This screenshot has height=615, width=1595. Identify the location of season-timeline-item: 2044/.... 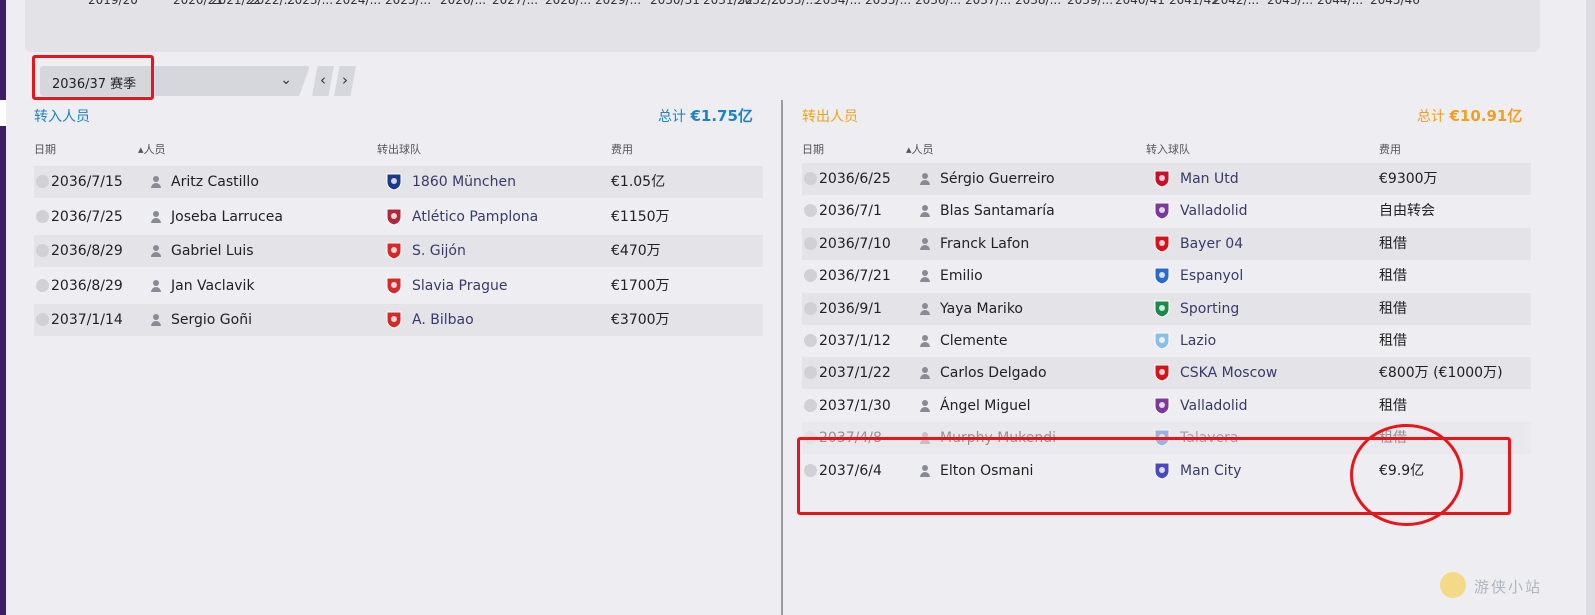
(1340, 3).